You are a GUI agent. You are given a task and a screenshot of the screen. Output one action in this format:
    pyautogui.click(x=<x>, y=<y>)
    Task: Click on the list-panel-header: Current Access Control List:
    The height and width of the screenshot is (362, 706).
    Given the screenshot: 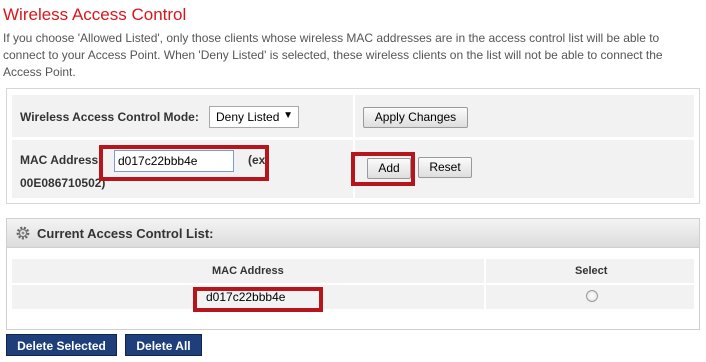 What is the action you would take?
    pyautogui.click(x=353, y=233)
    